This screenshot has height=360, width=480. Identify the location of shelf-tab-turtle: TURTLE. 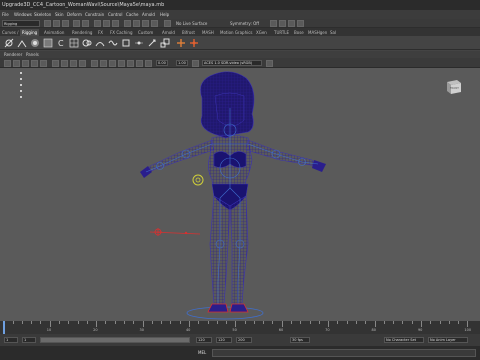
(281, 32).